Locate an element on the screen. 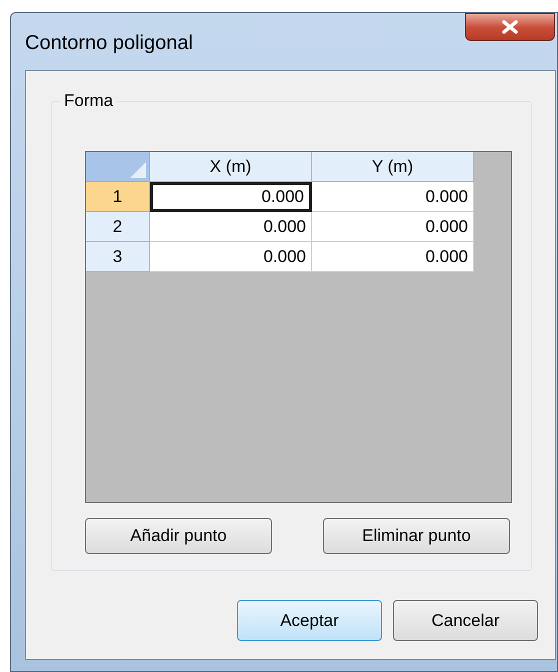  action-button: Añadir punto is located at coordinates (178, 536).